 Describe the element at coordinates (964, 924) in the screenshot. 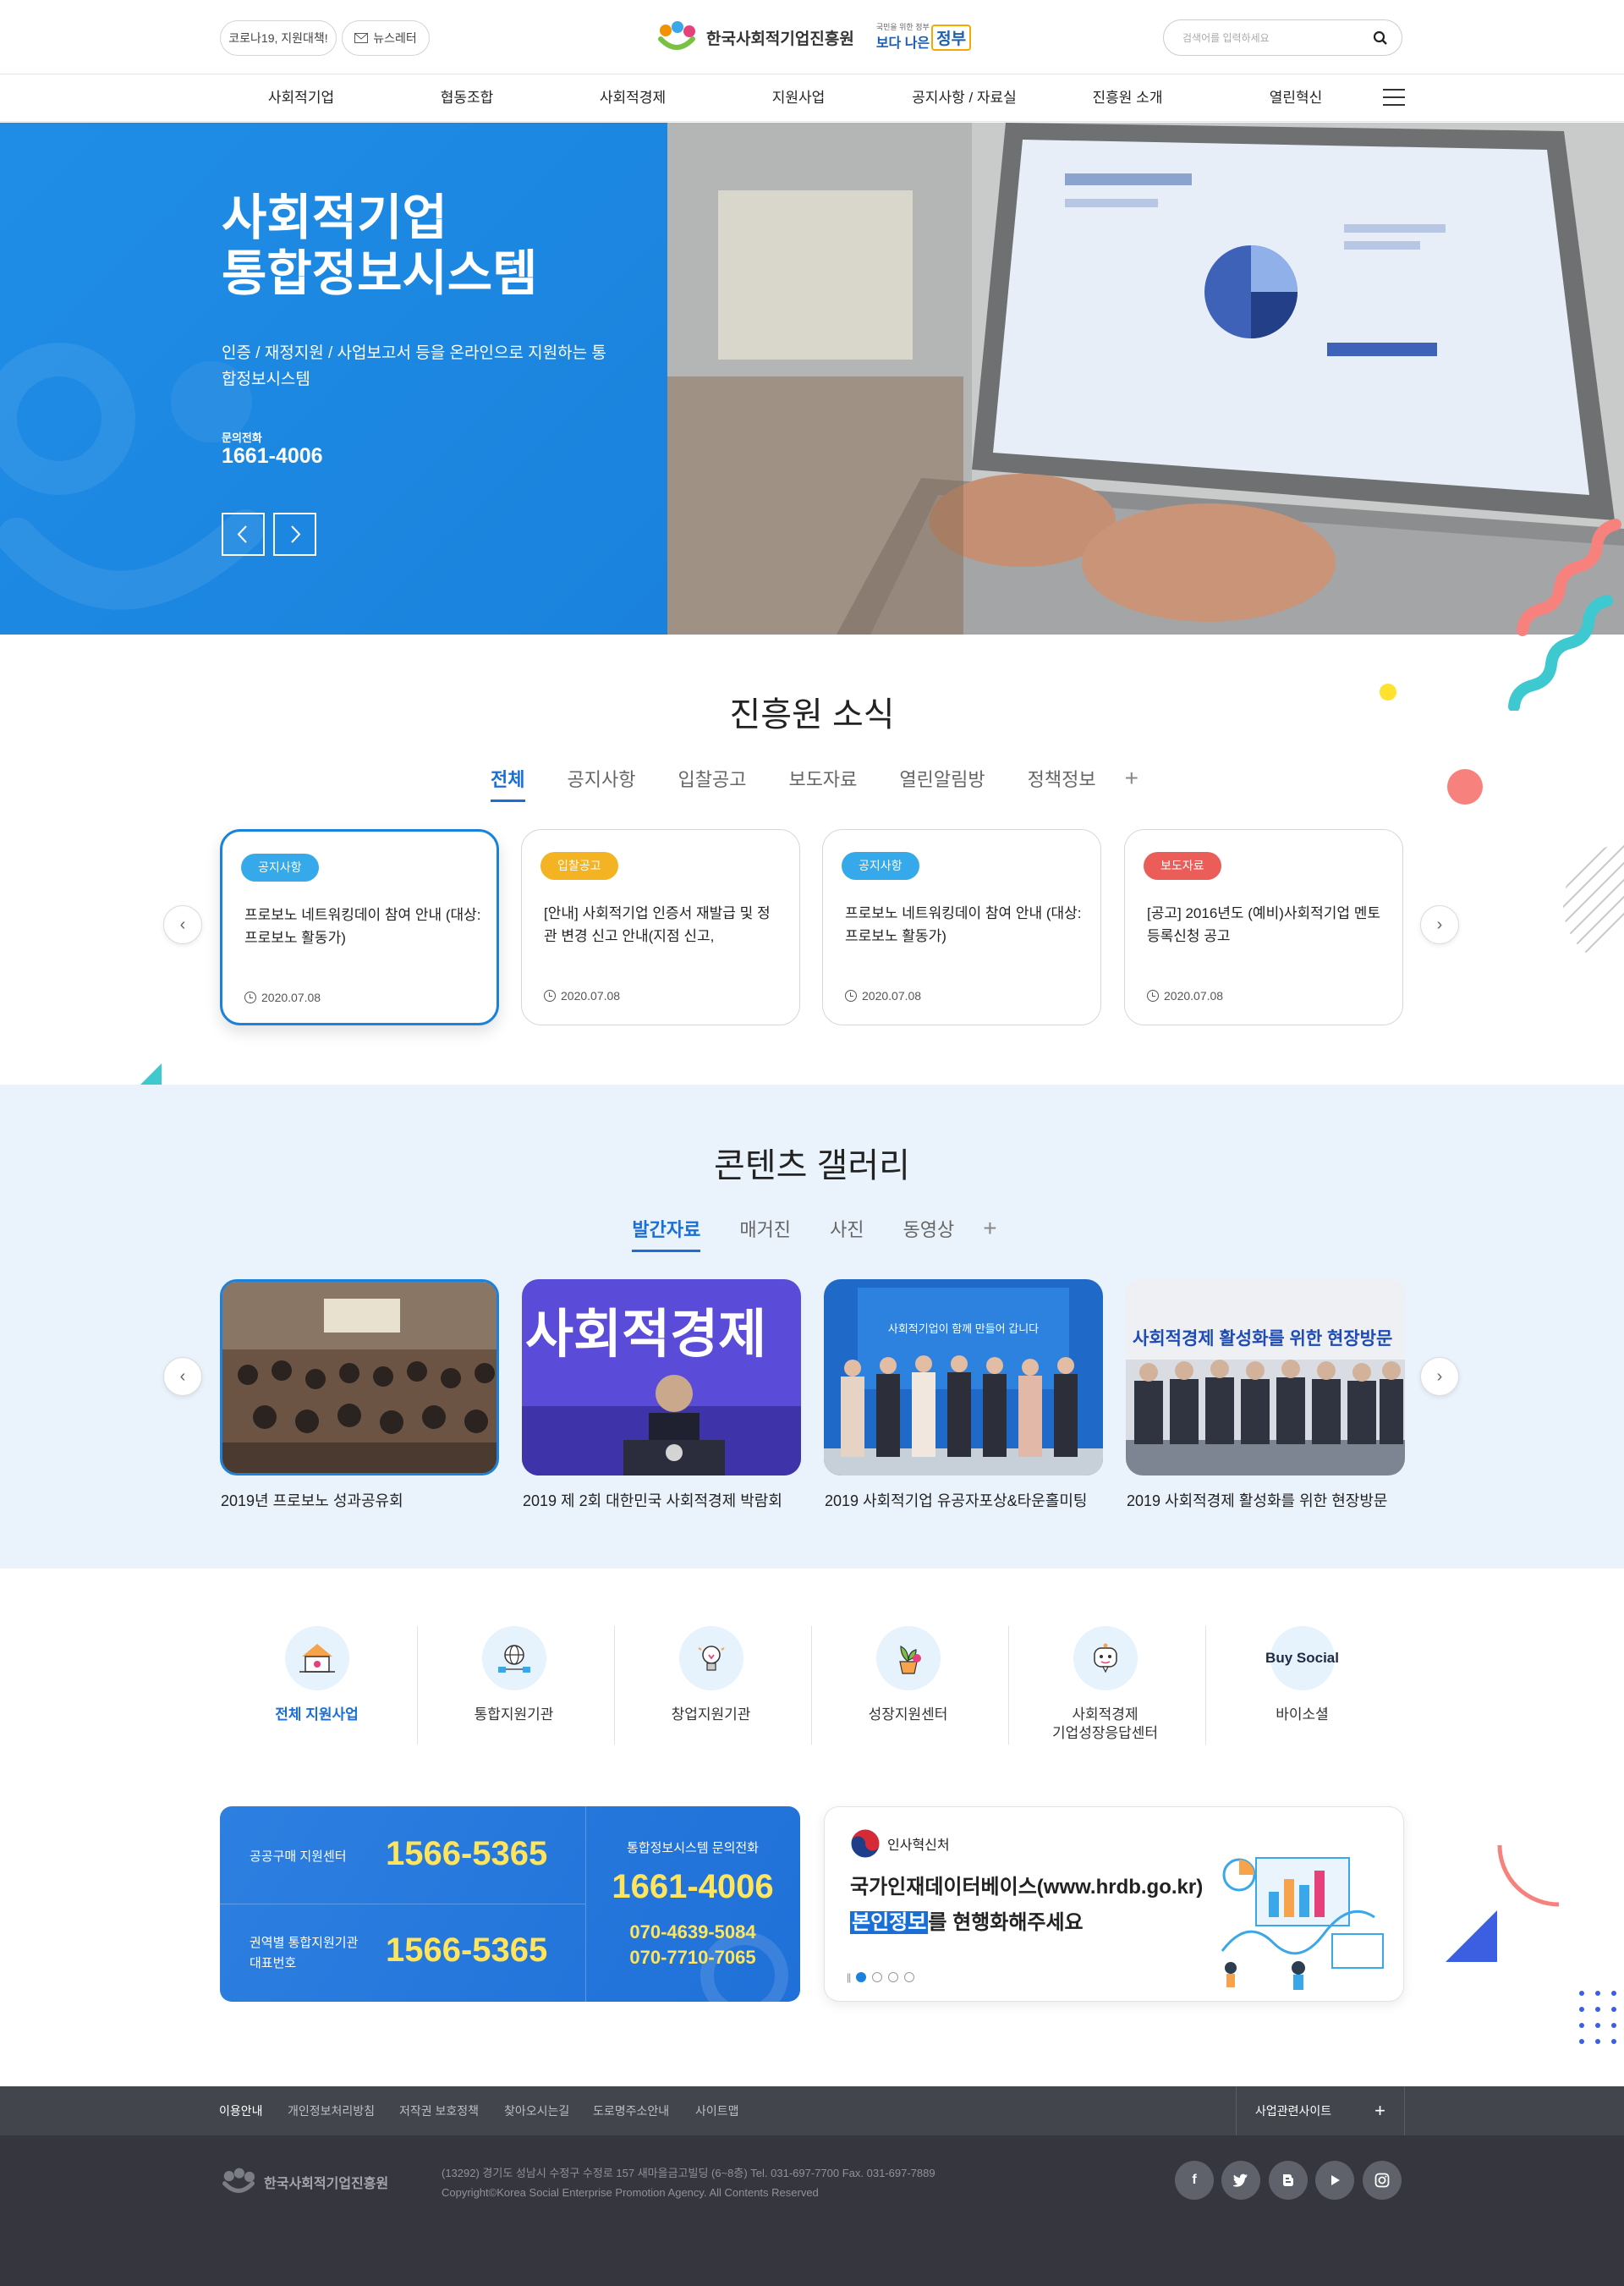

I see `news-card-title: 프로보노 네트워킹데이 참여 안내 (대상: 프로보노 활동가)` at that location.